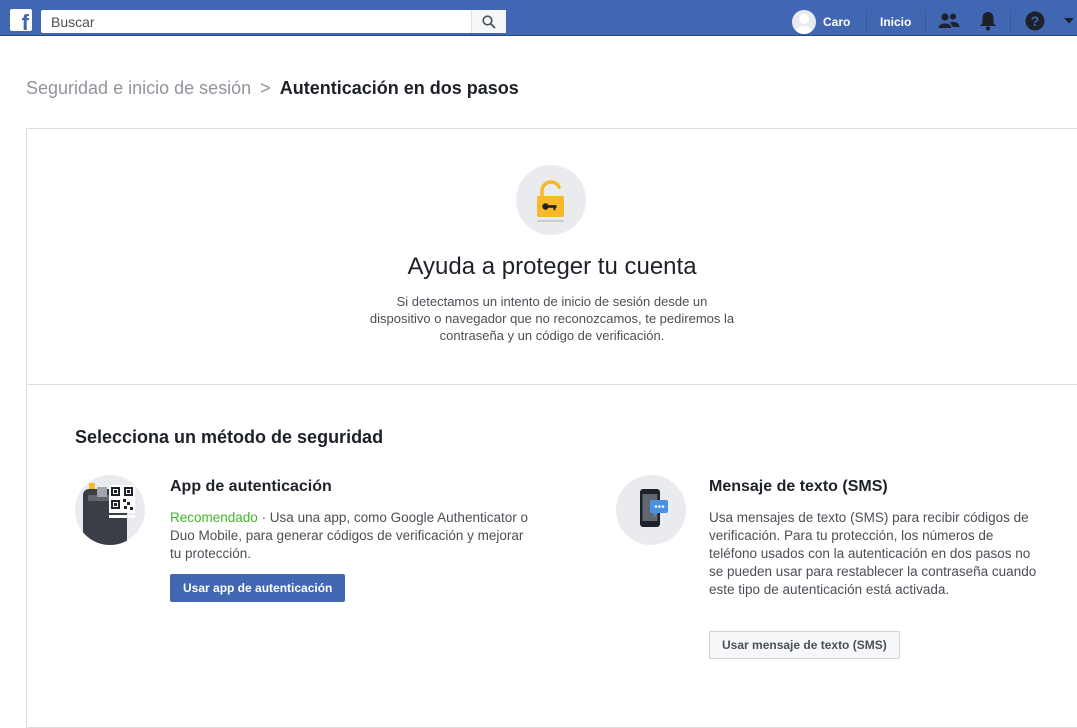  Describe the element at coordinates (214, 517) in the screenshot. I see `recommended-label: Recomendado` at that location.